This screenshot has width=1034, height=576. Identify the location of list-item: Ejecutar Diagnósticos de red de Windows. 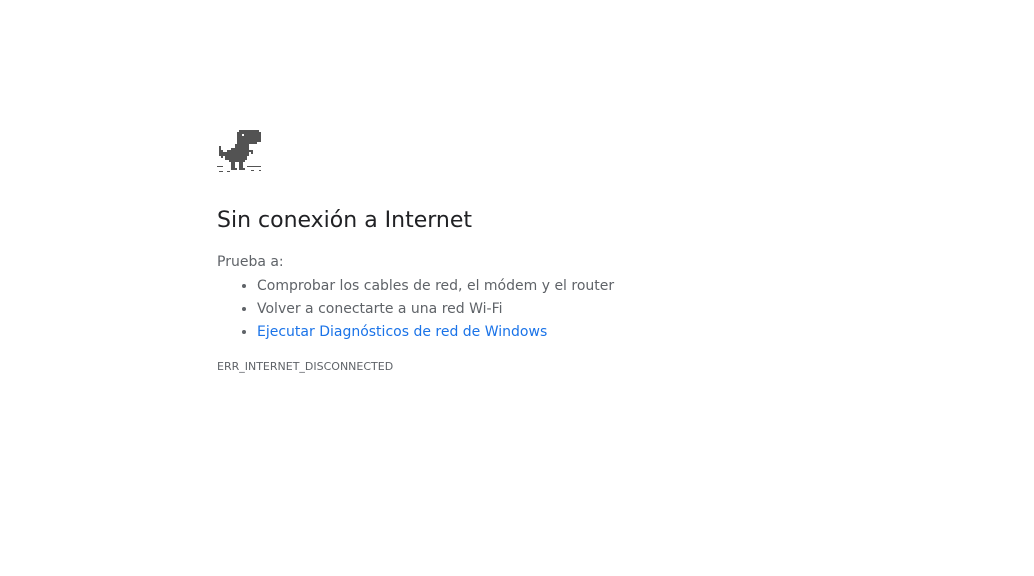
(587, 332).